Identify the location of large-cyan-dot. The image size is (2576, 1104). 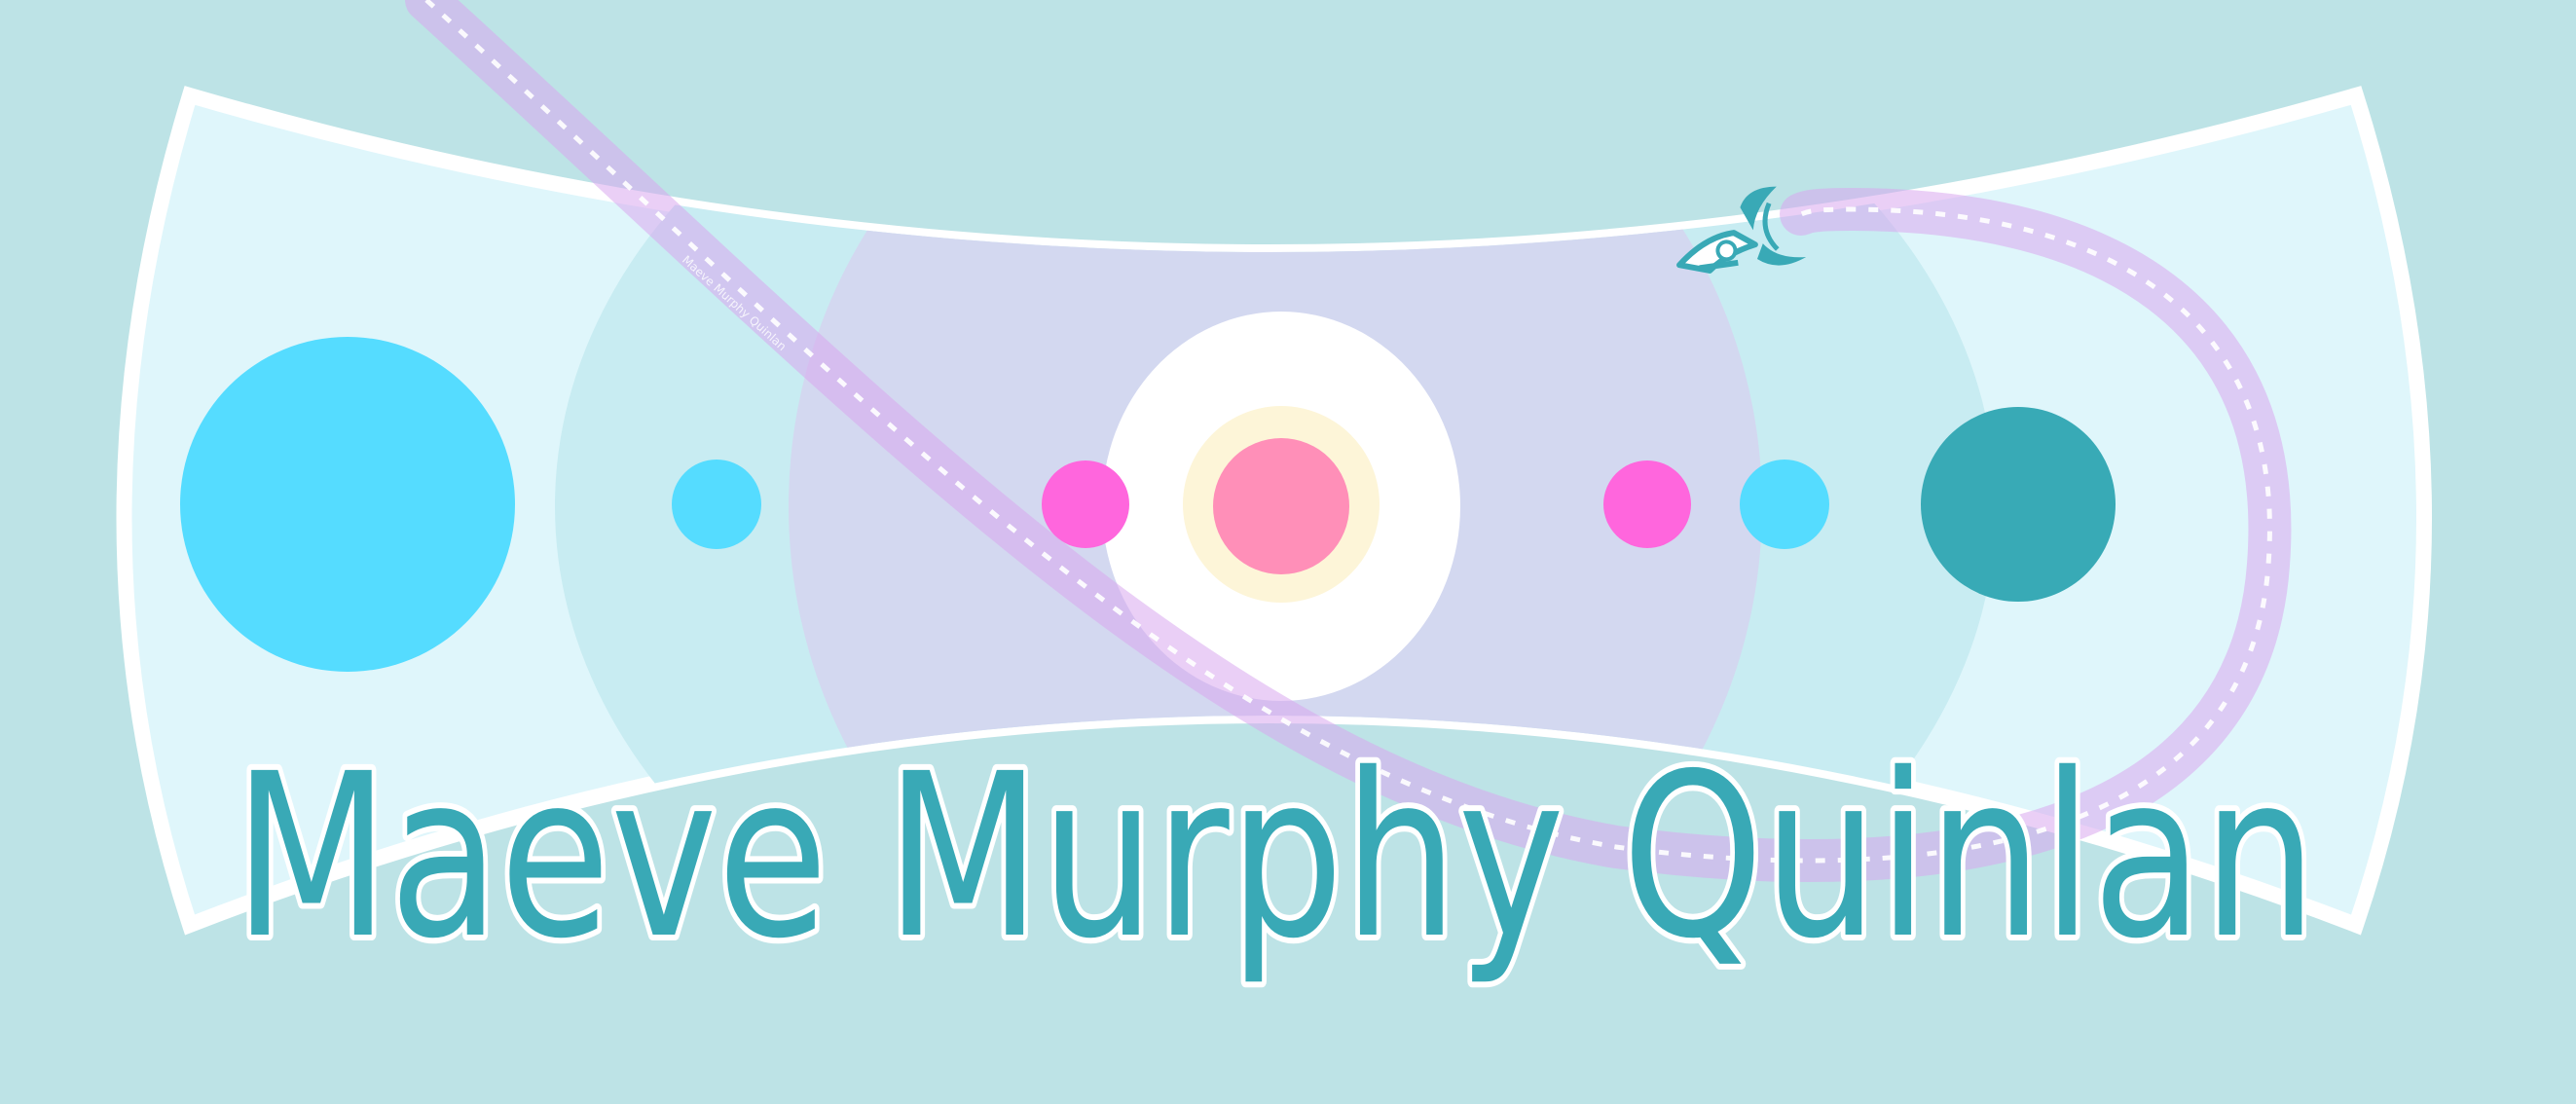
(347, 504).